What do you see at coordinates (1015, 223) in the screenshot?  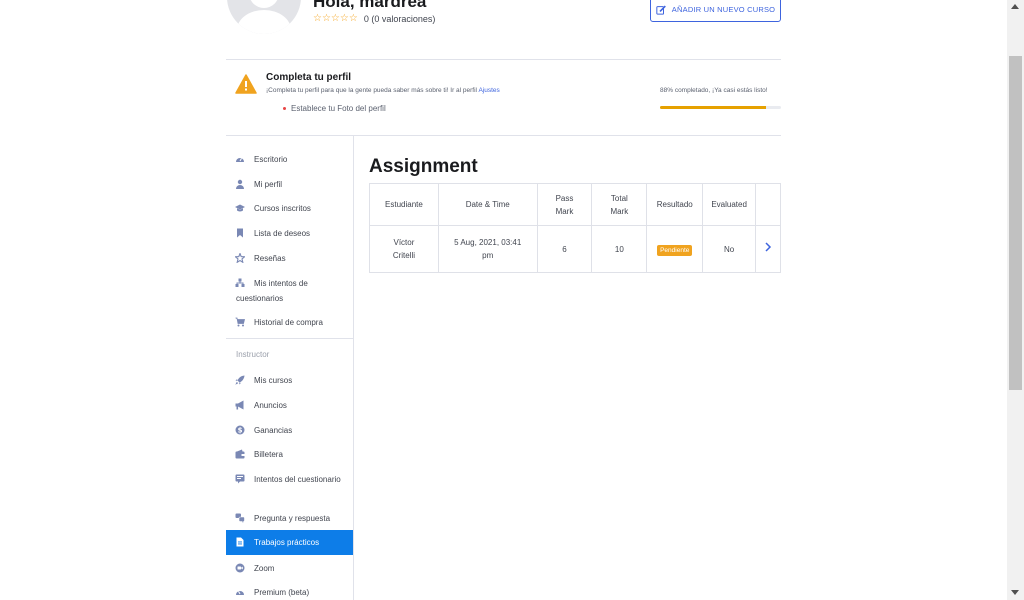 I see `scrollbar-thumb` at bounding box center [1015, 223].